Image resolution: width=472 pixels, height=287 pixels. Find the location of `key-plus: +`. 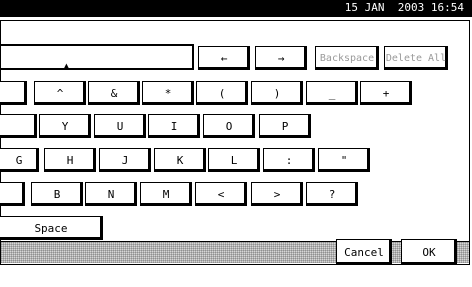

key-plus: + is located at coordinates (386, 93).